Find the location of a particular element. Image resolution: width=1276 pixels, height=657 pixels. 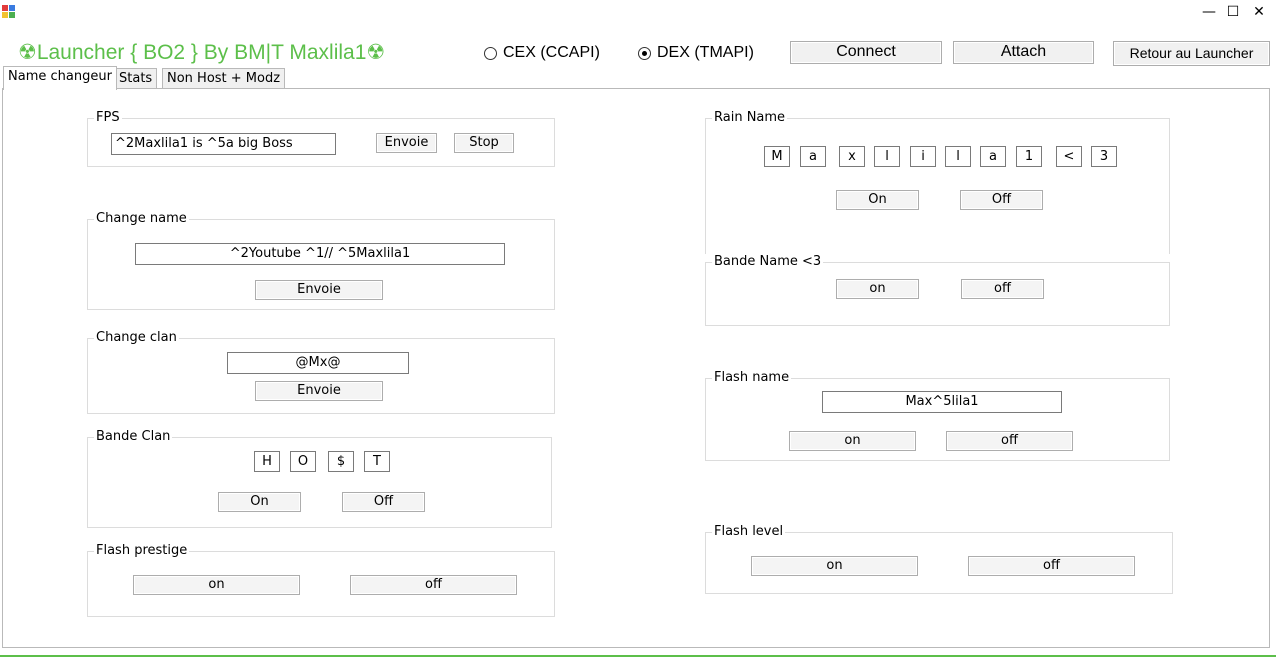

fps-title: FPS is located at coordinates (108, 117).